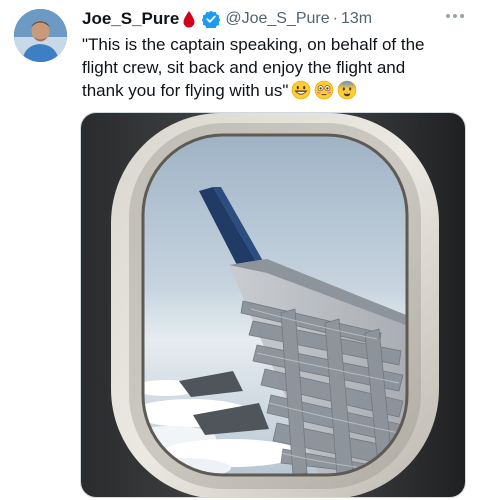  I want to click on tweet-timestamp: 13m, so click(356, 19).